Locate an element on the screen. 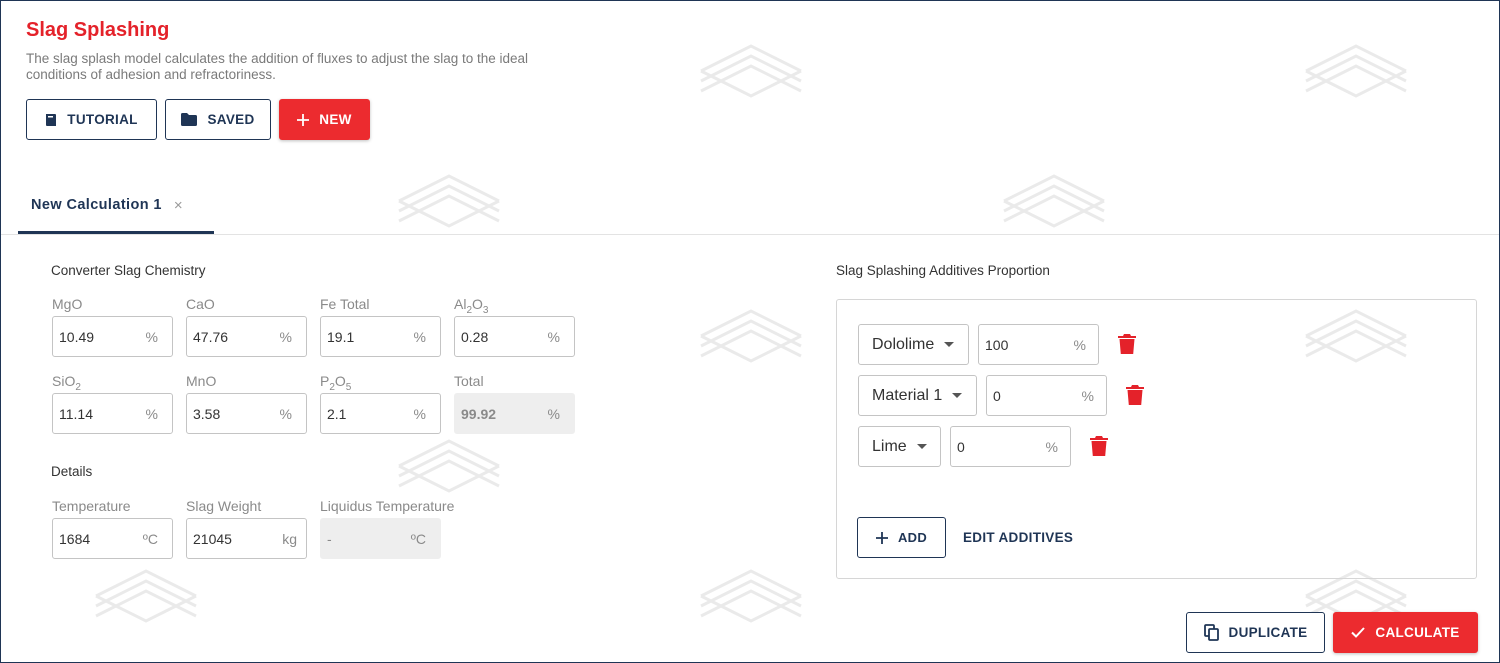 The width and height of the screenshot is (1500, 663). p2o5-input: 2.1 % is located at coordinates (380, 413).